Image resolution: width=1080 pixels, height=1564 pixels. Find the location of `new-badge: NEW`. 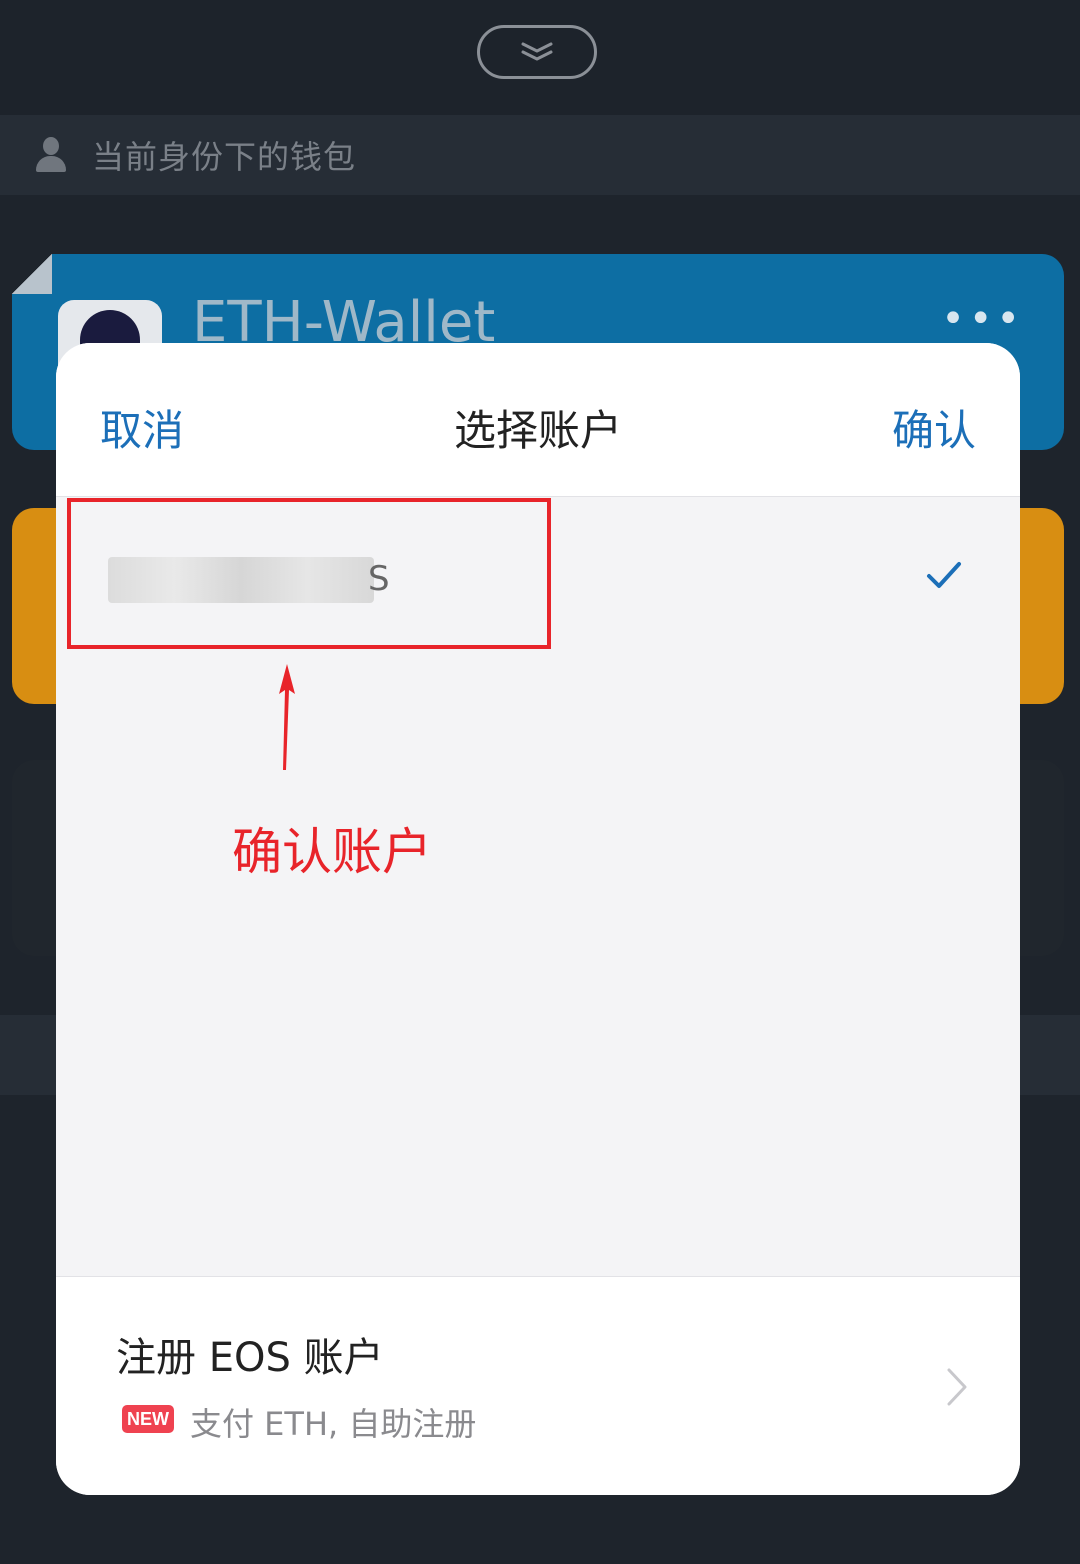

new-badge: NEW is located at coordinates (148, 1419).